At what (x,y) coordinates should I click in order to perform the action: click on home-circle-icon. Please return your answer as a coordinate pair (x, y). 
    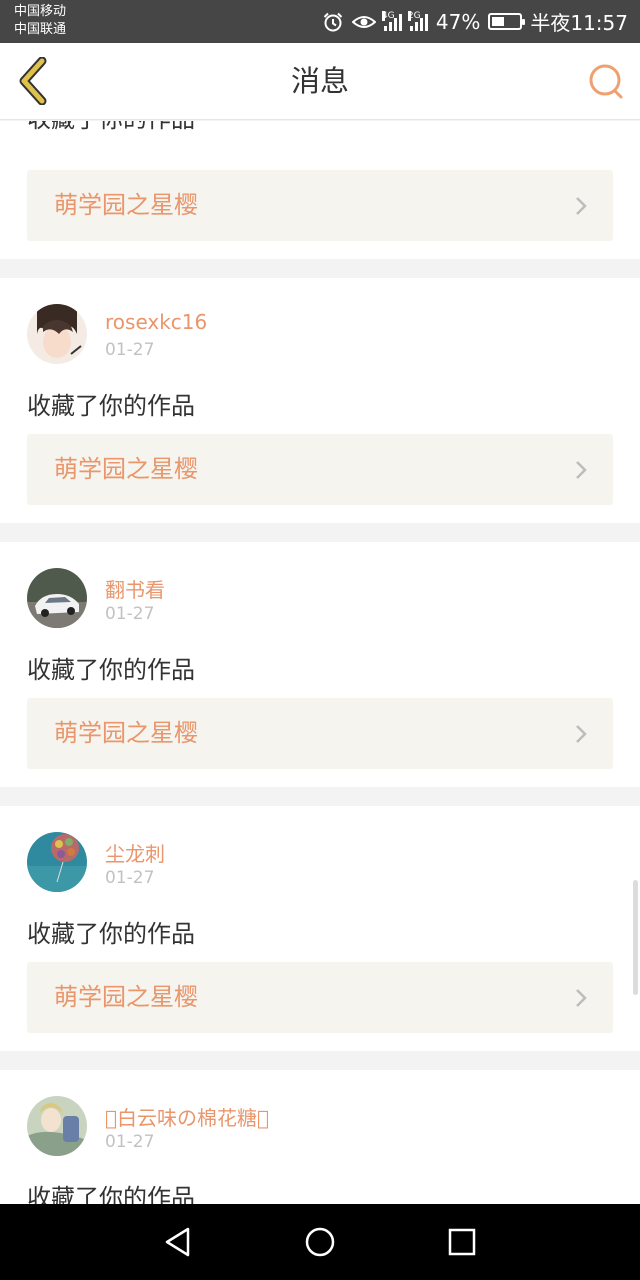
    Looking at the image, I should click on (320, 1242).